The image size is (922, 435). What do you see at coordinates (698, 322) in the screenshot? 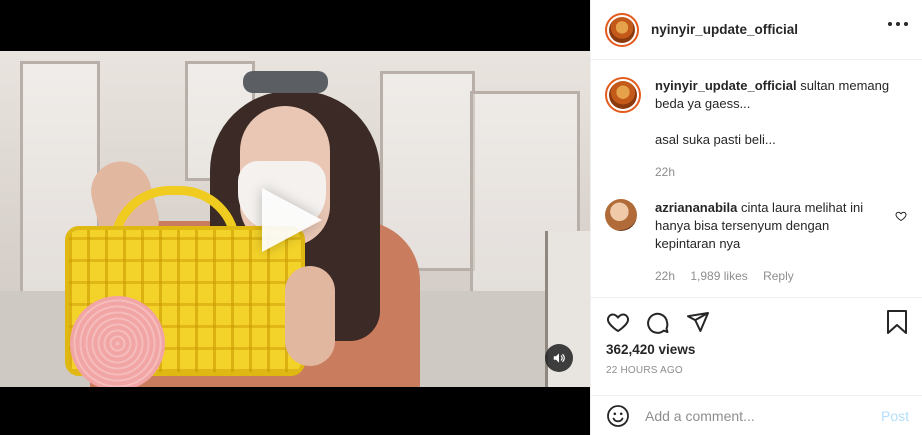
I see `share-icon` at bounding box center [698, 322].